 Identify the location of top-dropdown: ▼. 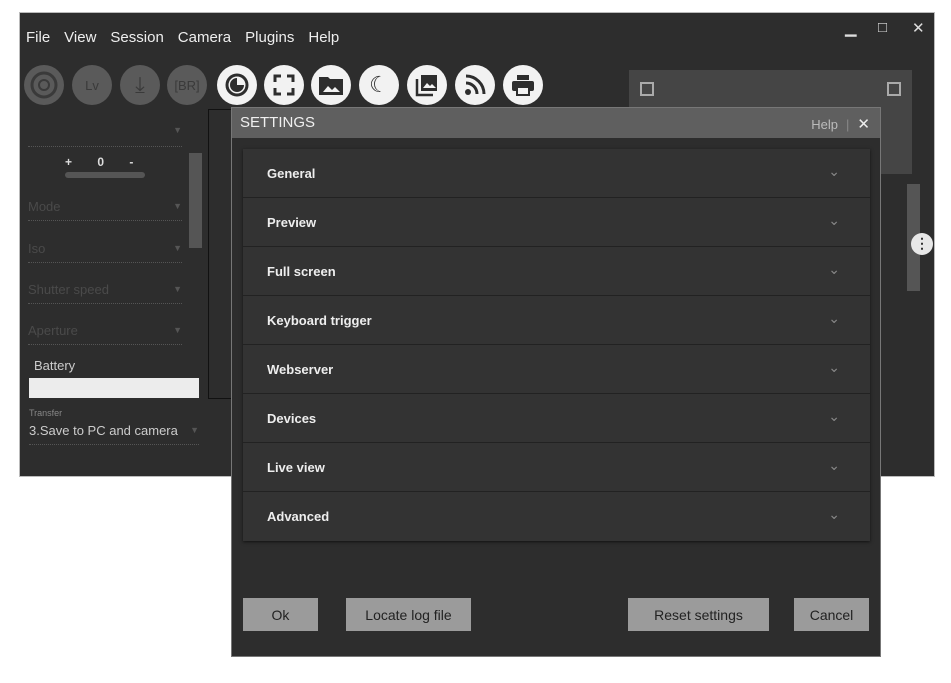
(105, 135).